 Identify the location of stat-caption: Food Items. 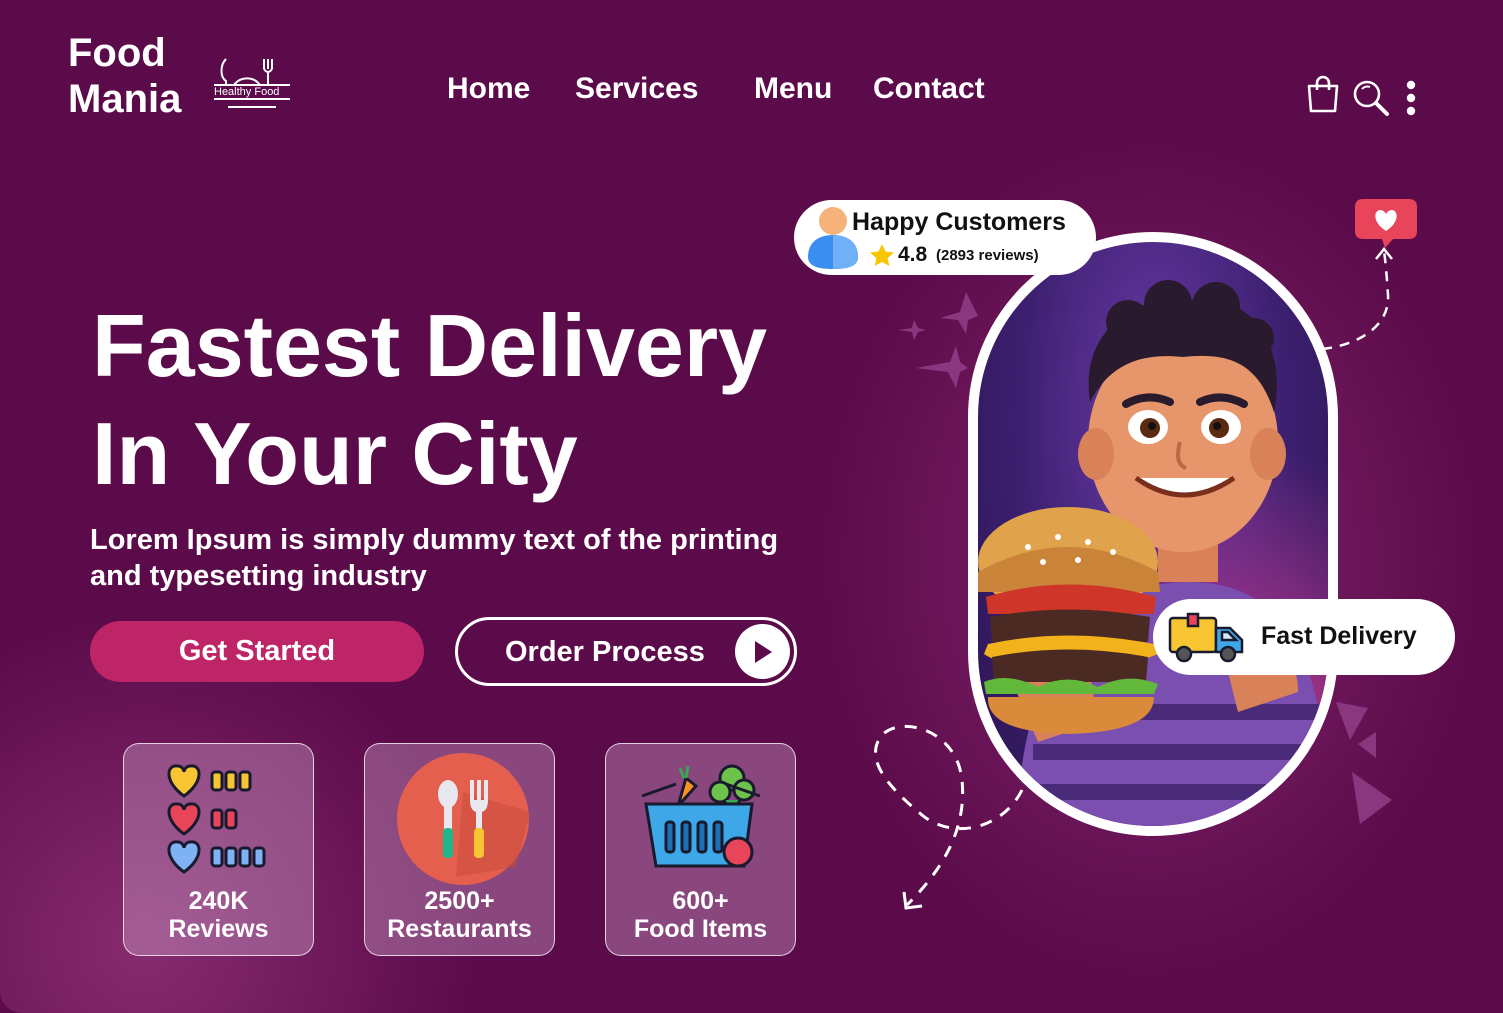
(700, 929).